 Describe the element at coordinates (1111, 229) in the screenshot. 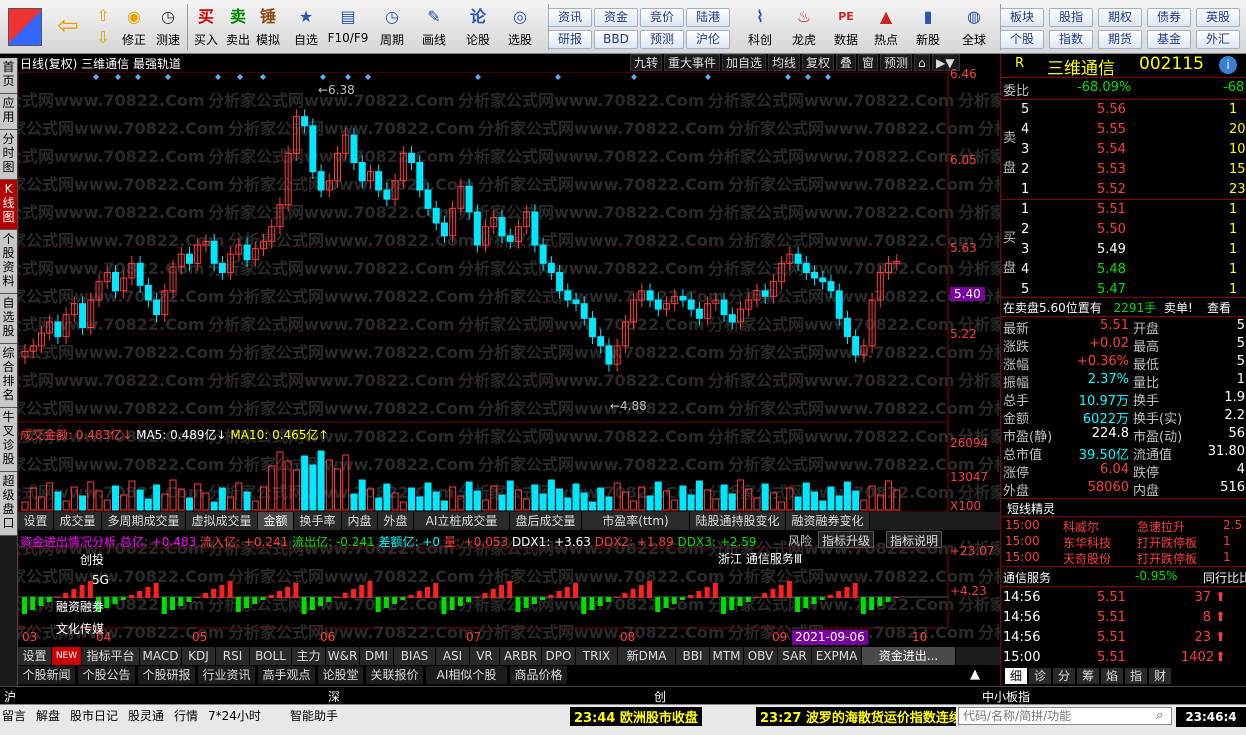

I see `bid-price: 5.50` at that location.